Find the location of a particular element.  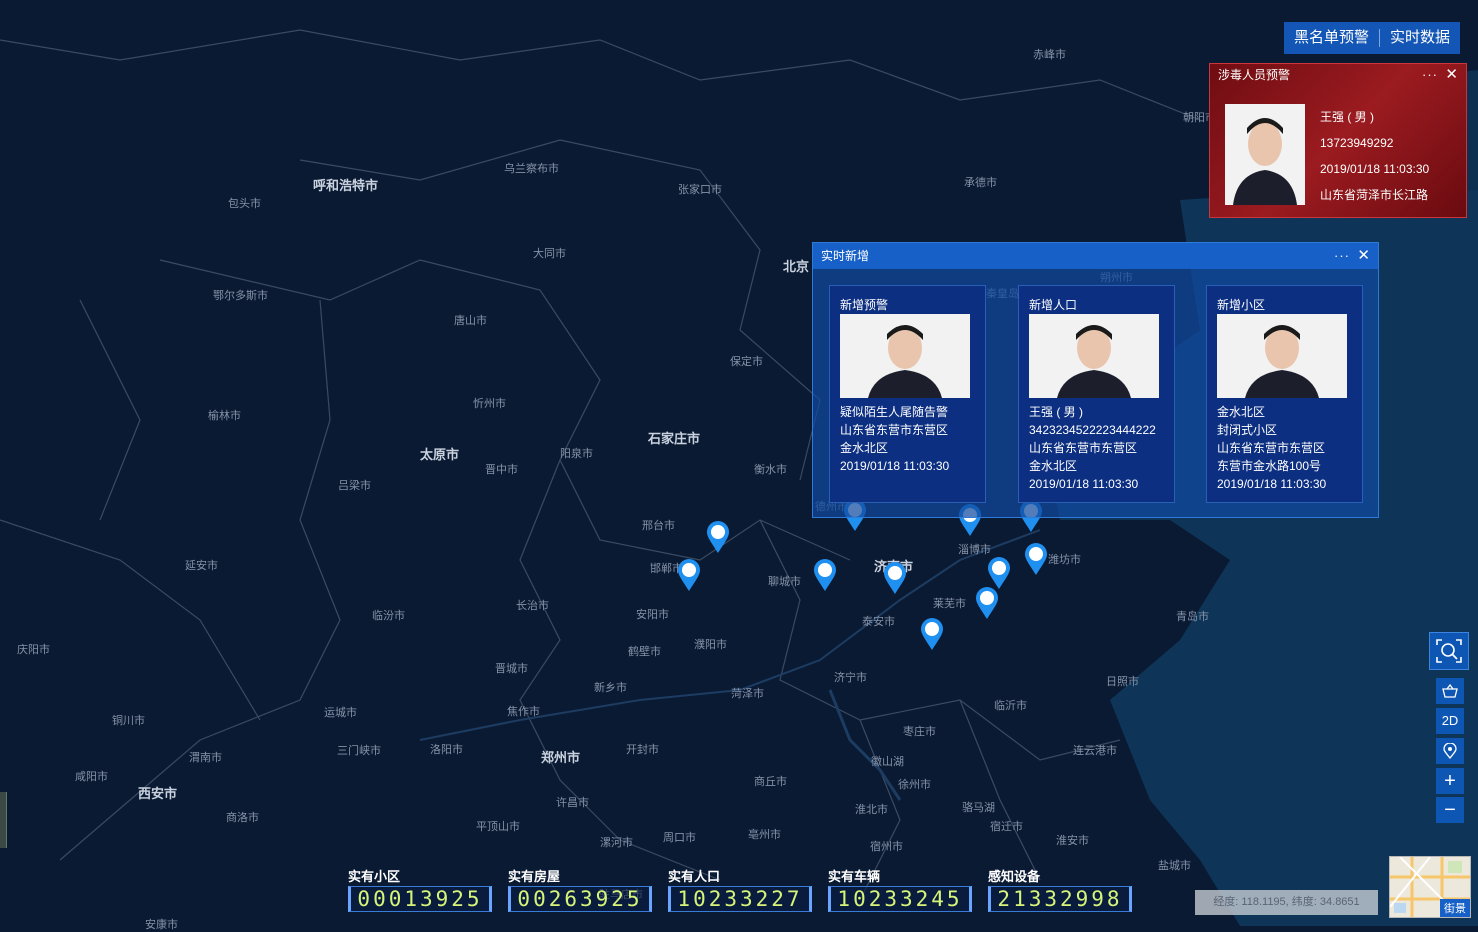

city-label: 商丘市 is located at coordinates (770, 782).